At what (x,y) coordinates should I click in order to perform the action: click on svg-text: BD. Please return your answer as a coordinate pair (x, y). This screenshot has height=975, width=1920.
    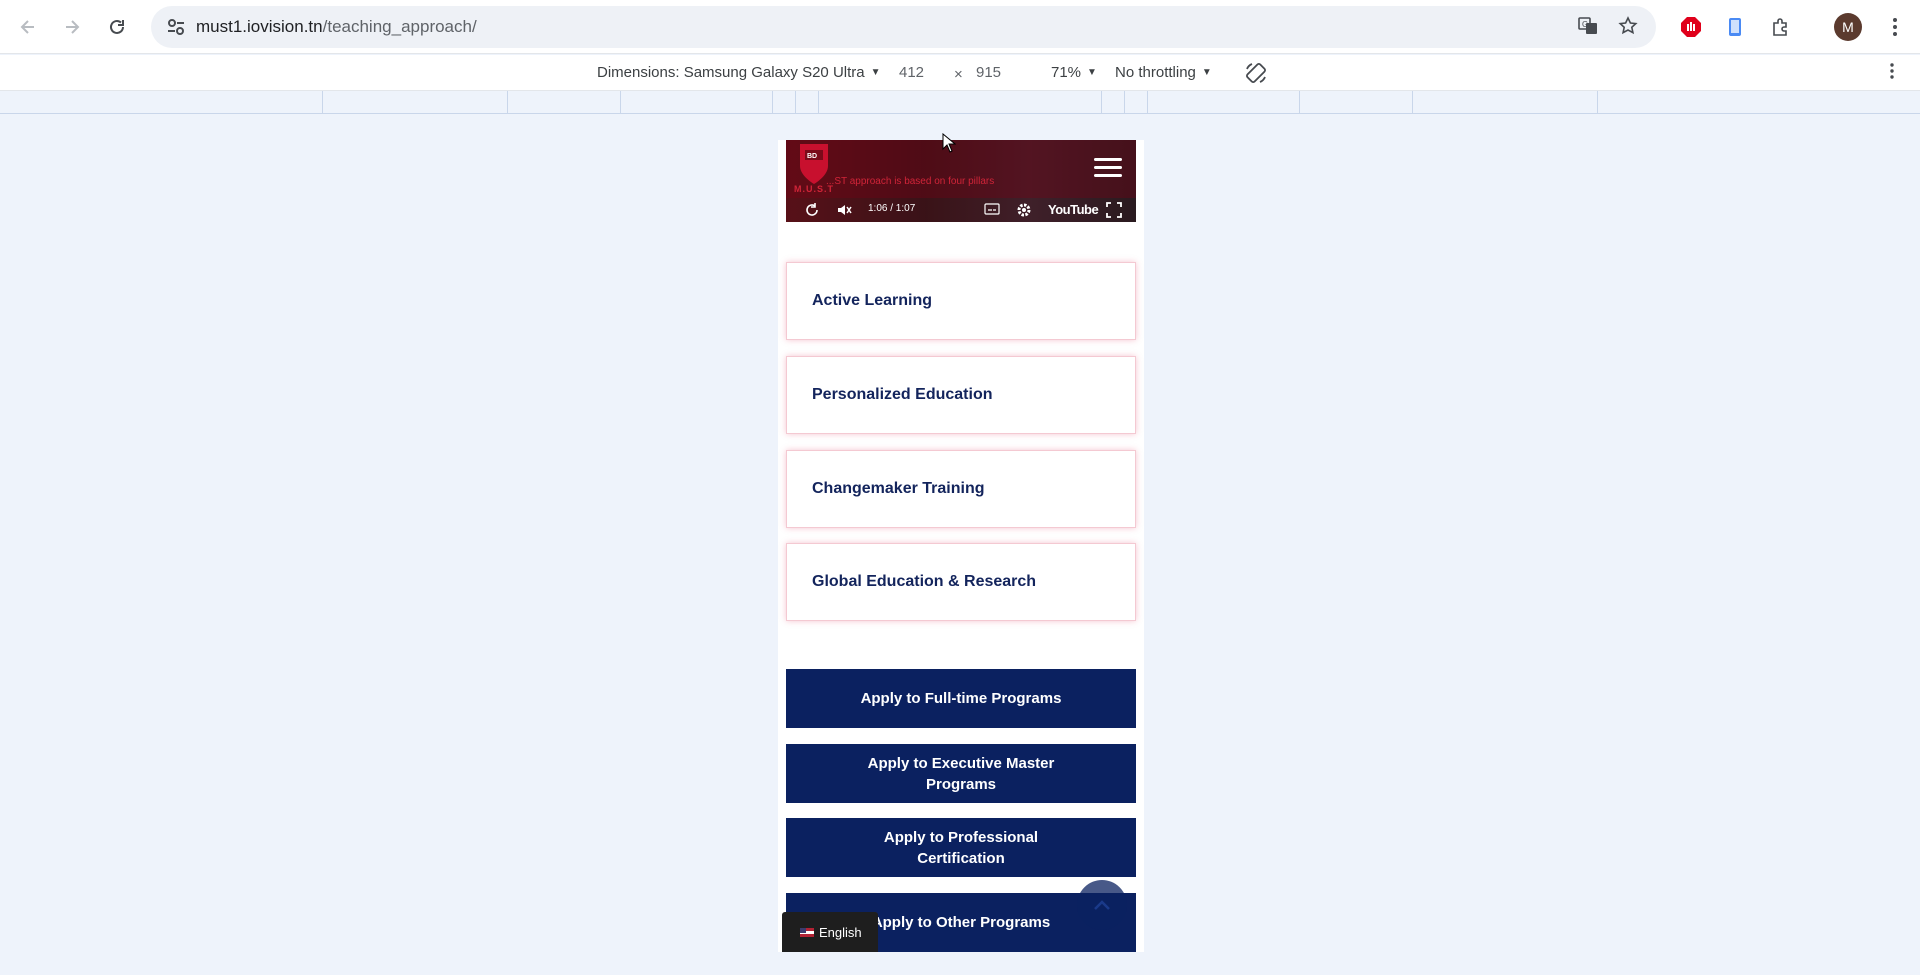
    Looking at the image, I should click on (812, 156).